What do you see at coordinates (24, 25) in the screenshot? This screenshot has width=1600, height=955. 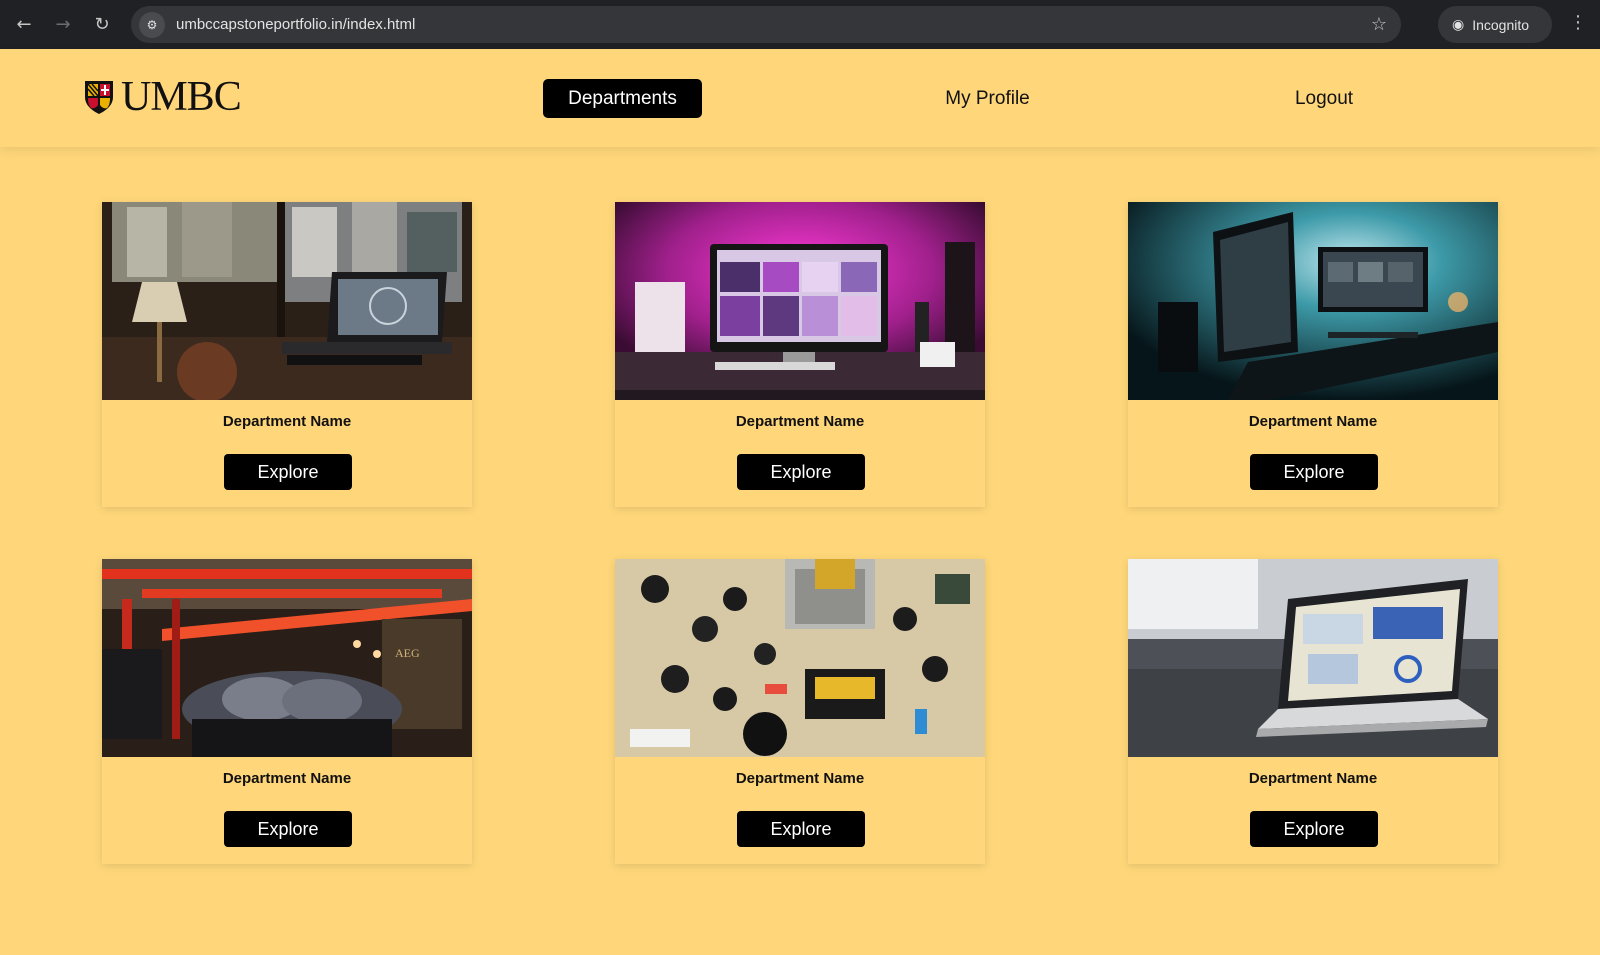 I see `back-arrow-icon: ←` at bounding box center [24, 25].